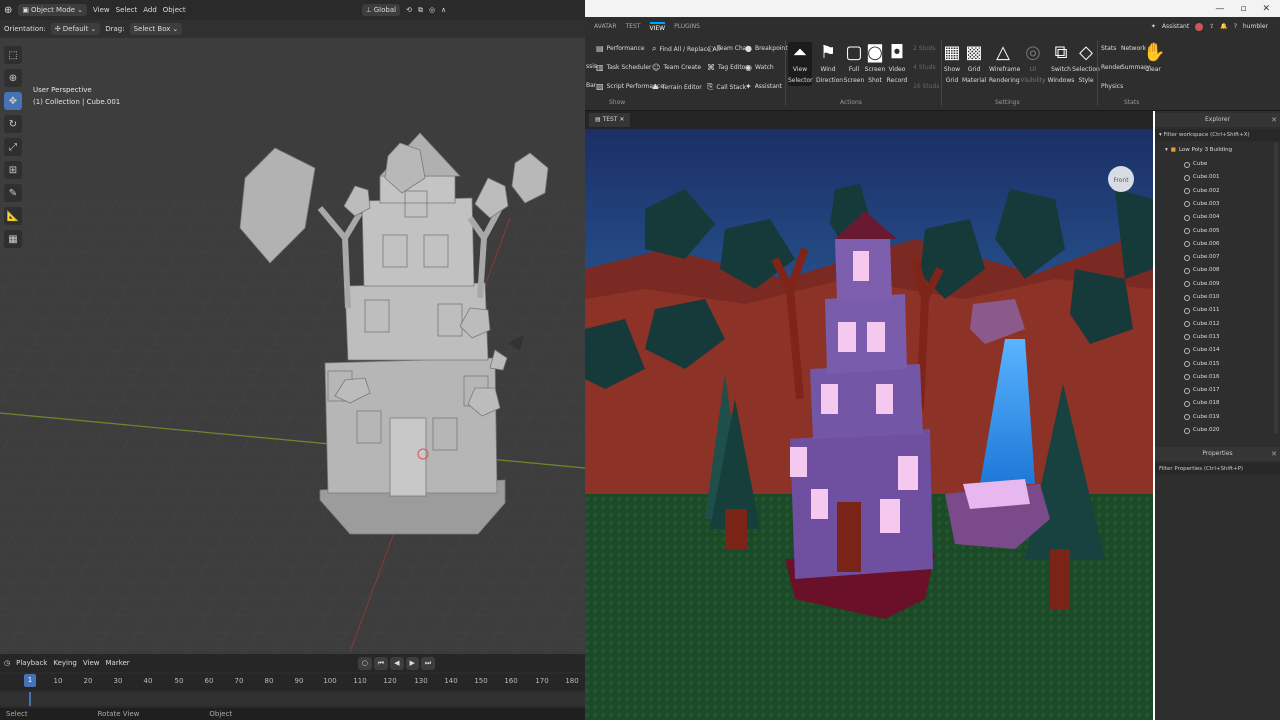  Describe the element at coordinates (610, 120) in the screenshot. I see `tab-test-document: ▤ TEST ✕` at that location.